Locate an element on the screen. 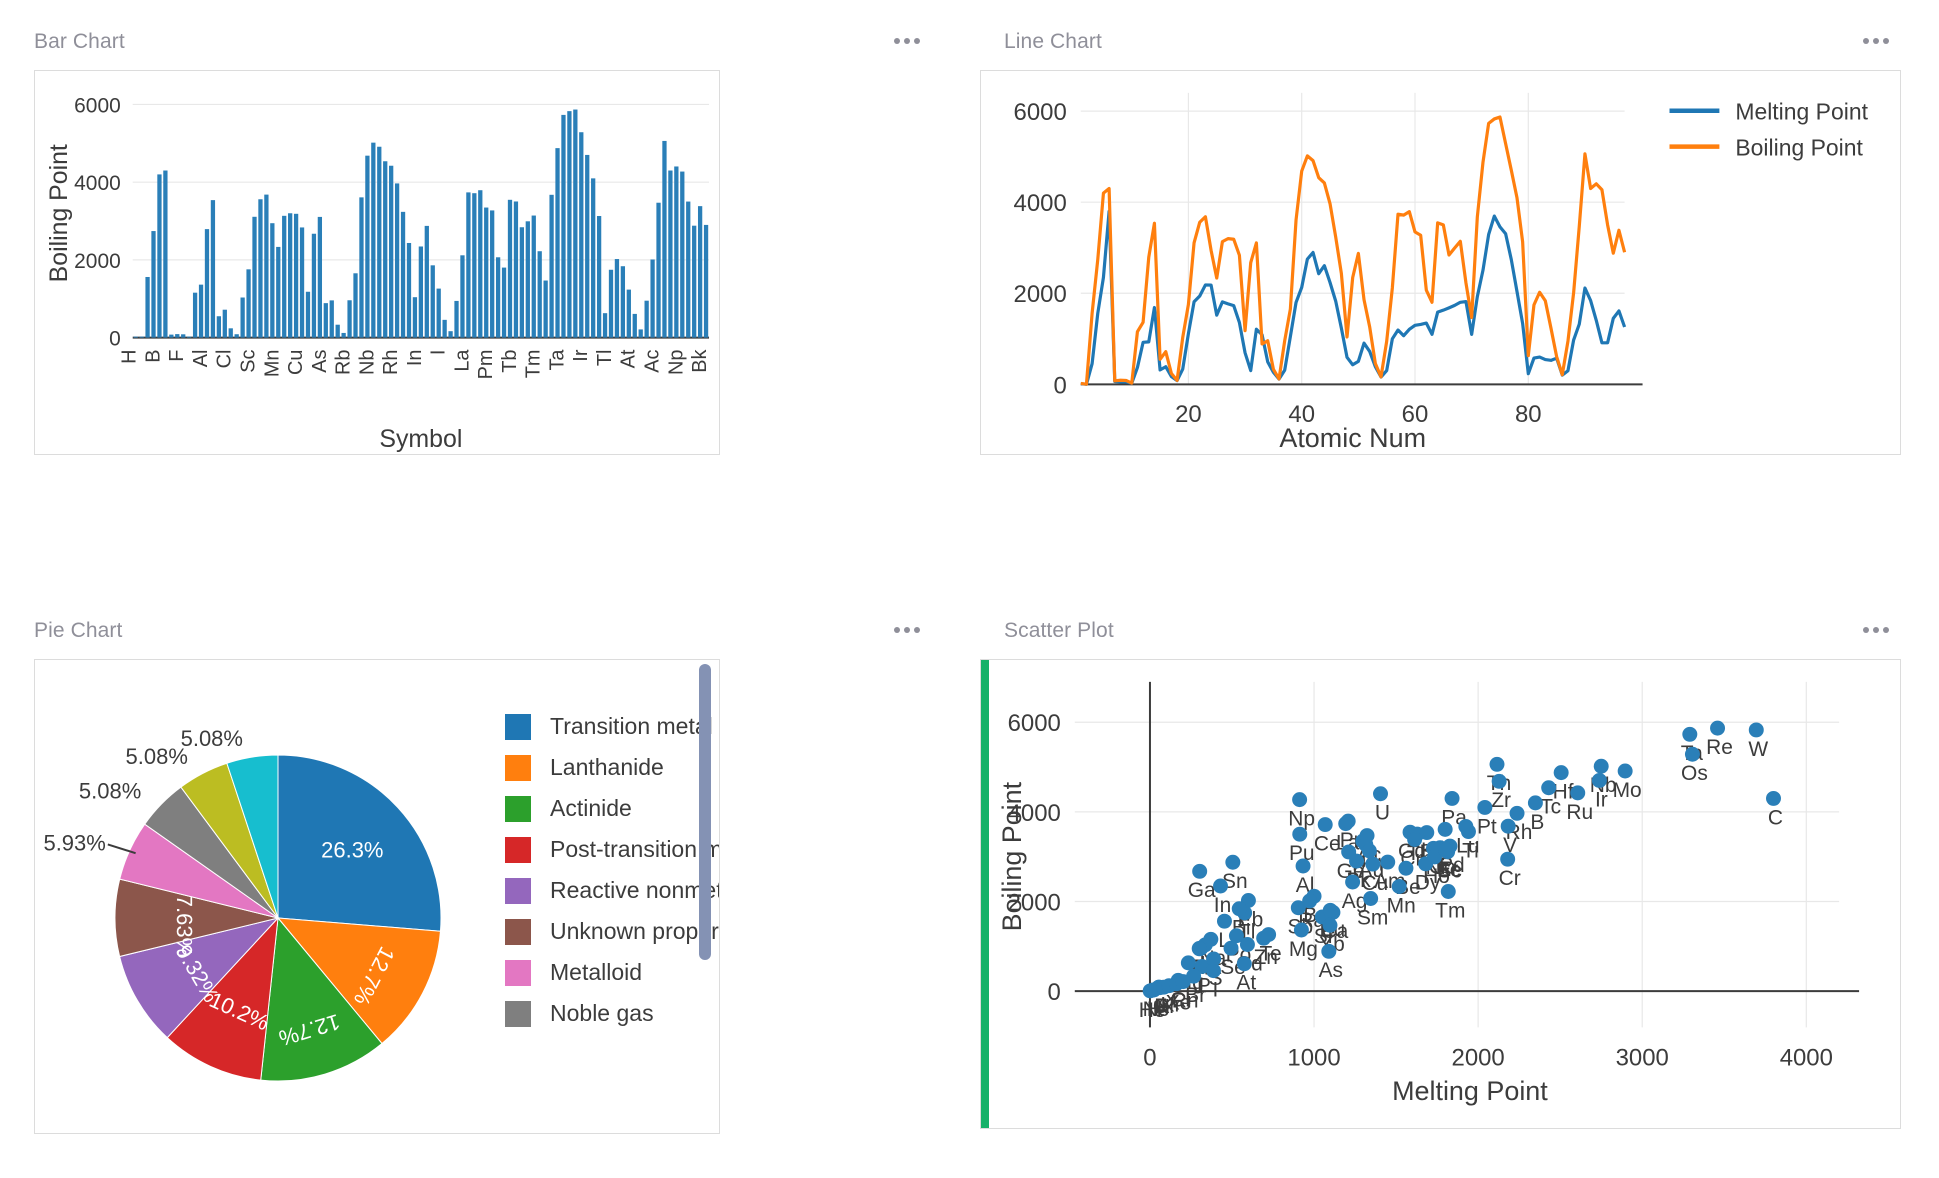  legend-scrollbar is located at coordinates (705, 812).